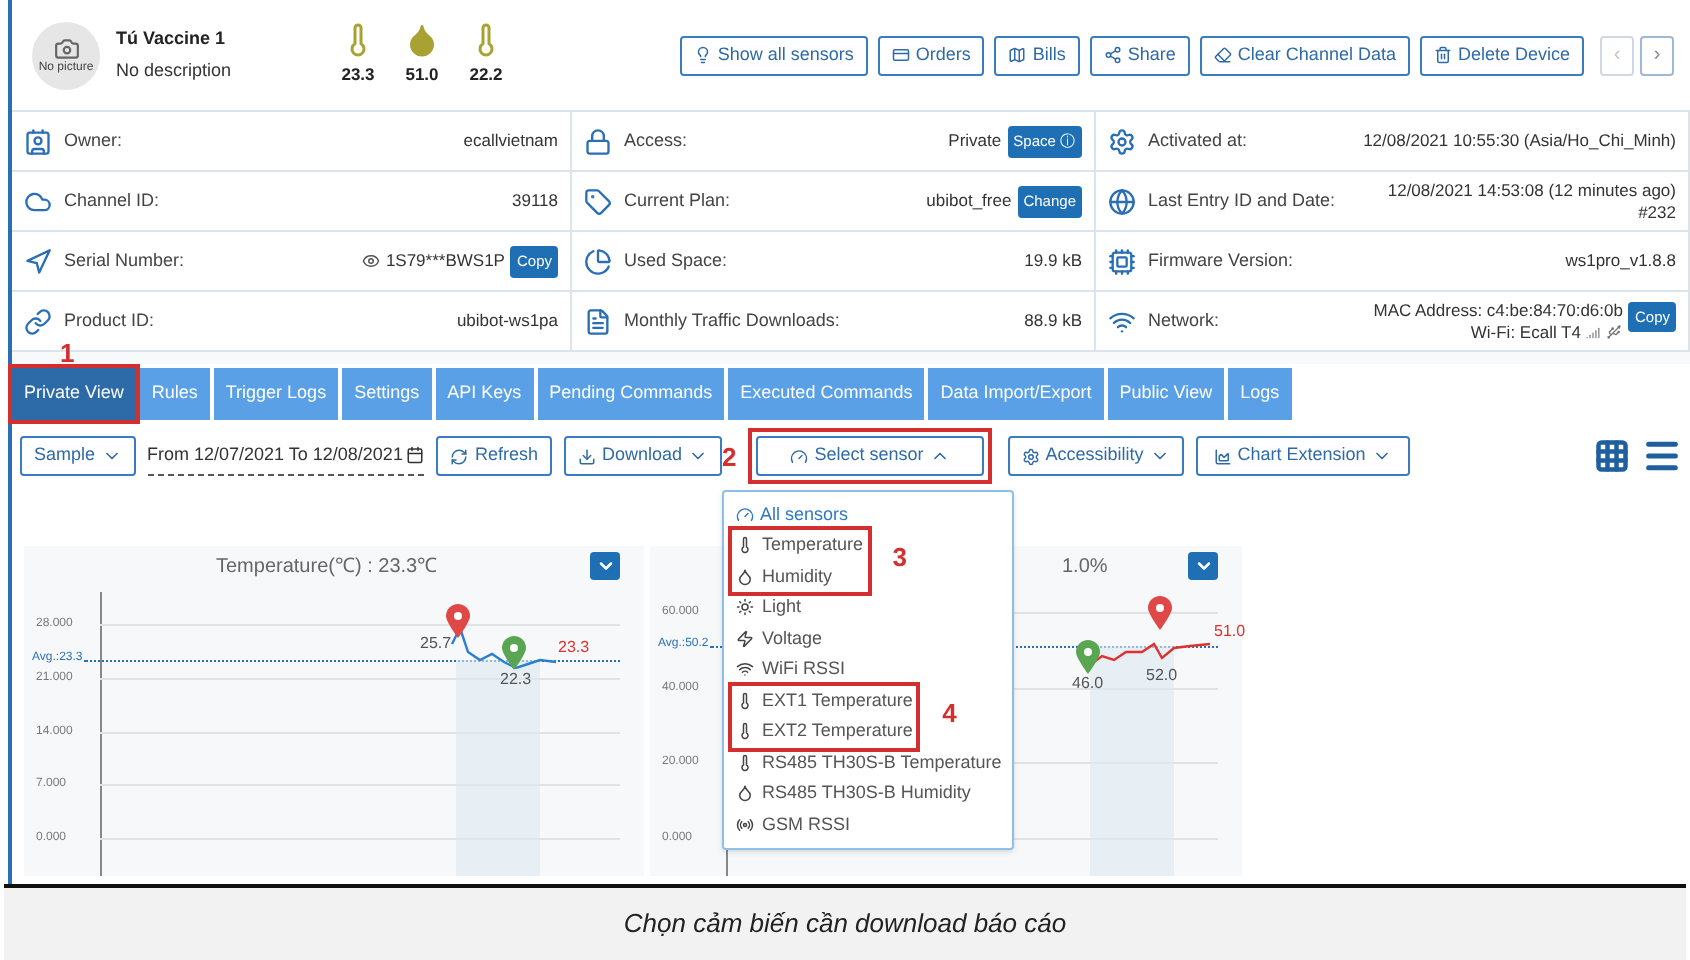  Describe the element at coordinates (1139, 55) in the screenshot. I see `header-button: Share` at that location.